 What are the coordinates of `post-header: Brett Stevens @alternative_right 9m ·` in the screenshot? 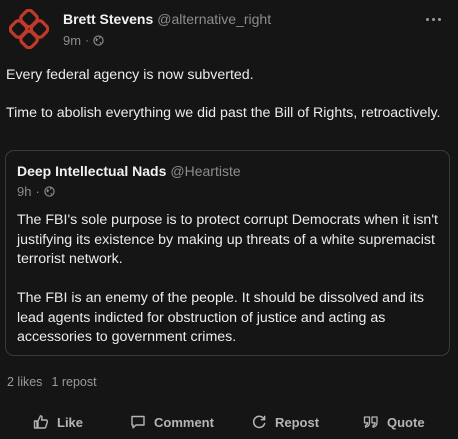 It's located at (240, 29).